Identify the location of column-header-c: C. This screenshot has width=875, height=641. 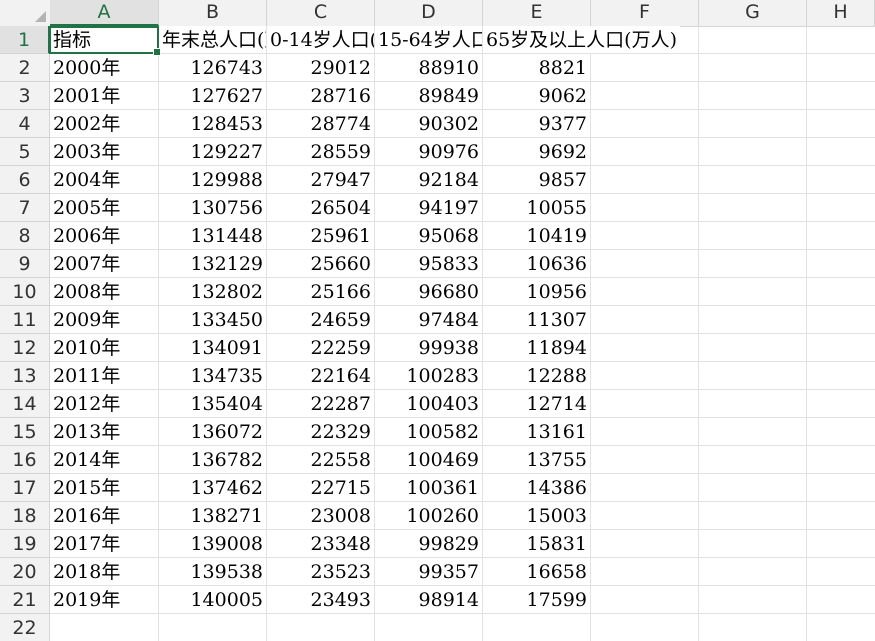
(321, 13).